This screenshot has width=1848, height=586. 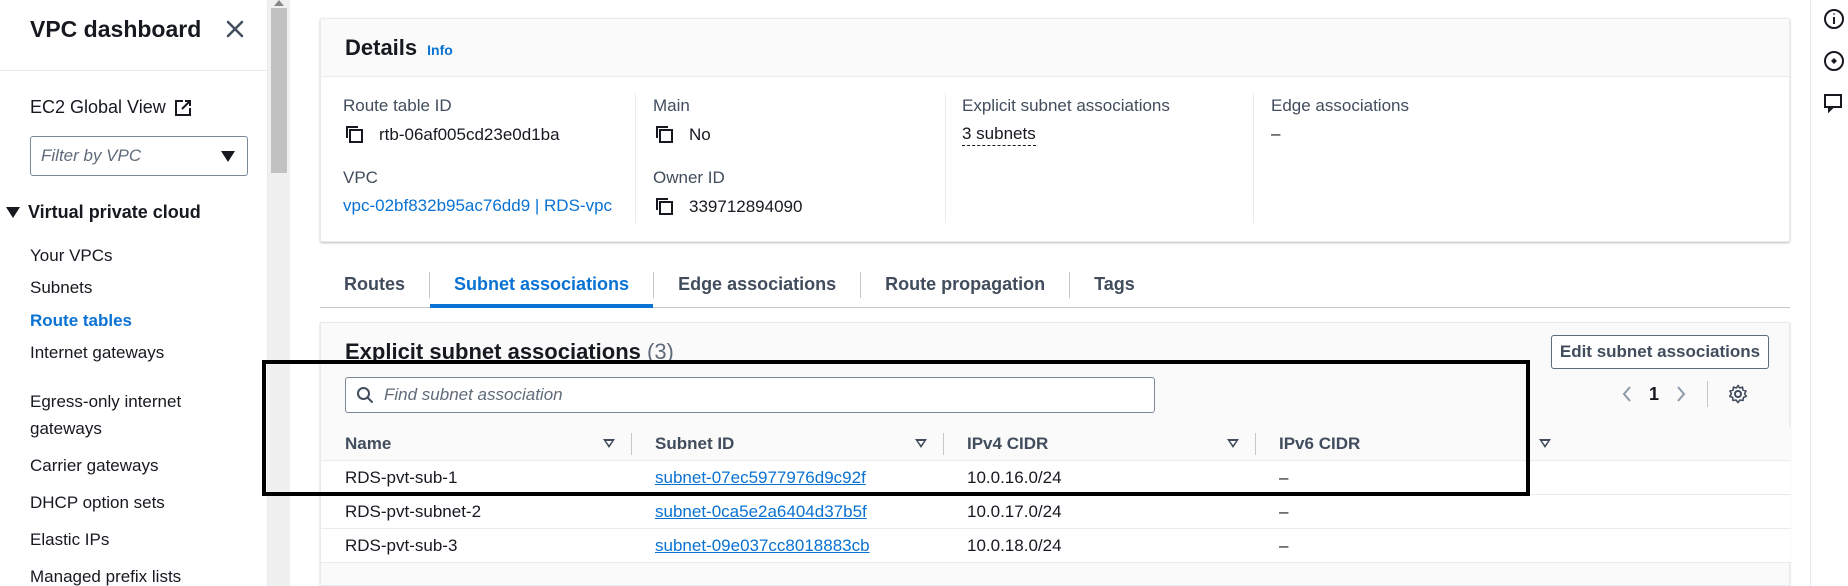 I want to click on tab-tags: Tags, so click(x=1114, y=284).